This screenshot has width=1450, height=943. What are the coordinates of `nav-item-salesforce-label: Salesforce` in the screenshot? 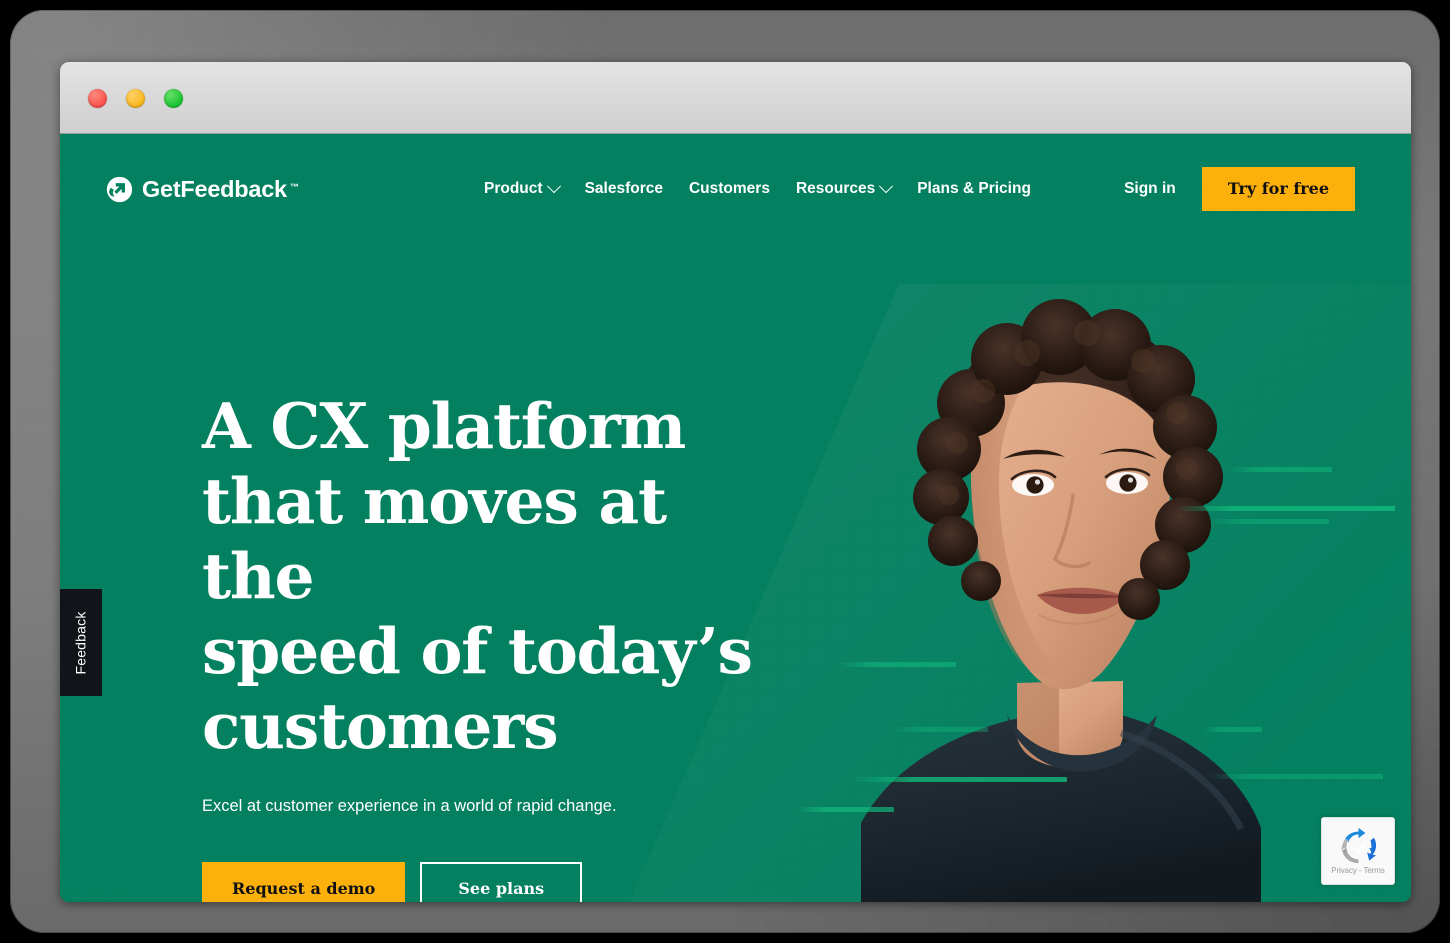 It's located at (623, 188).